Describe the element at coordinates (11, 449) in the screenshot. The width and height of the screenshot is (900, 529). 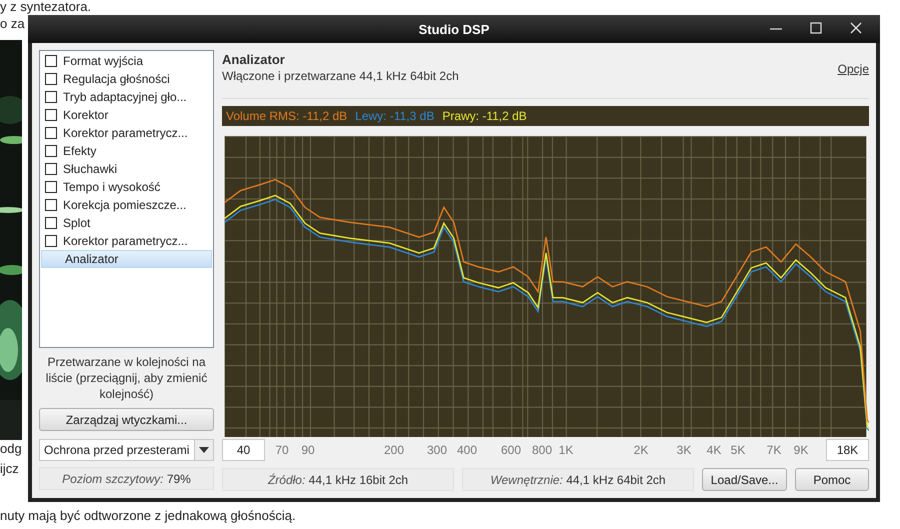
I see `page-text: odg` at that location.